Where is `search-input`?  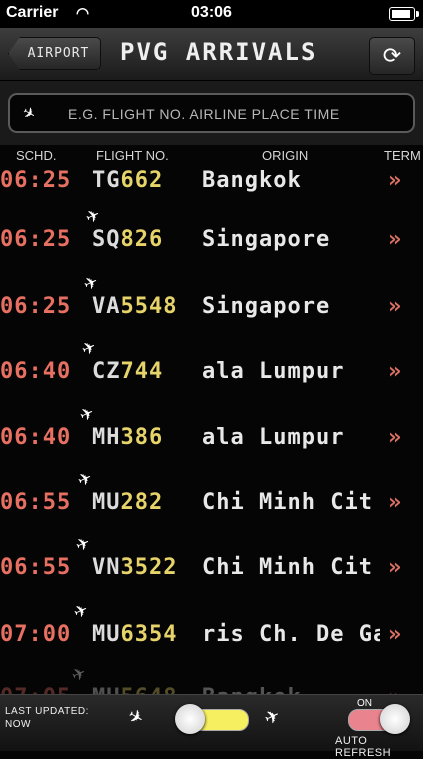 search-input is located at coordinates (233, 114).